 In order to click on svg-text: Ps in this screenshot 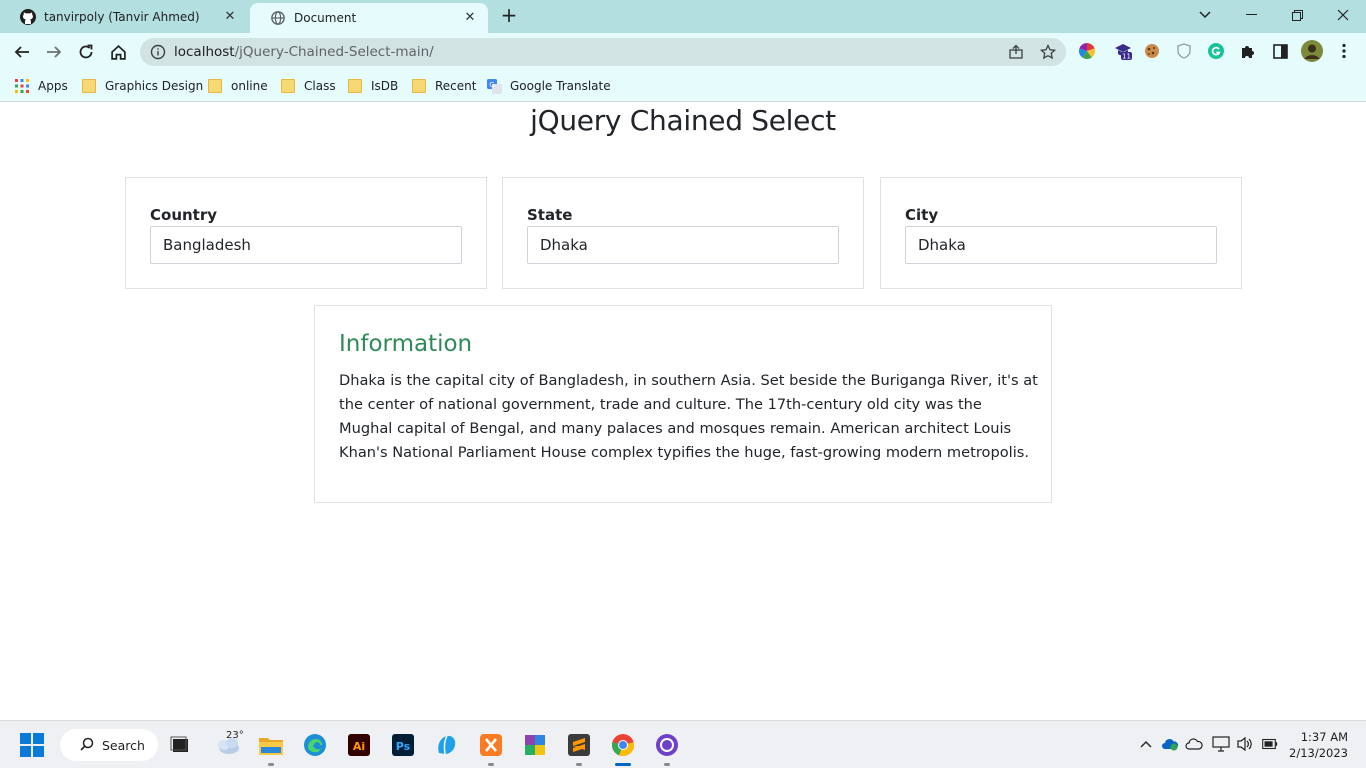, I will do `click(403, 746)`.